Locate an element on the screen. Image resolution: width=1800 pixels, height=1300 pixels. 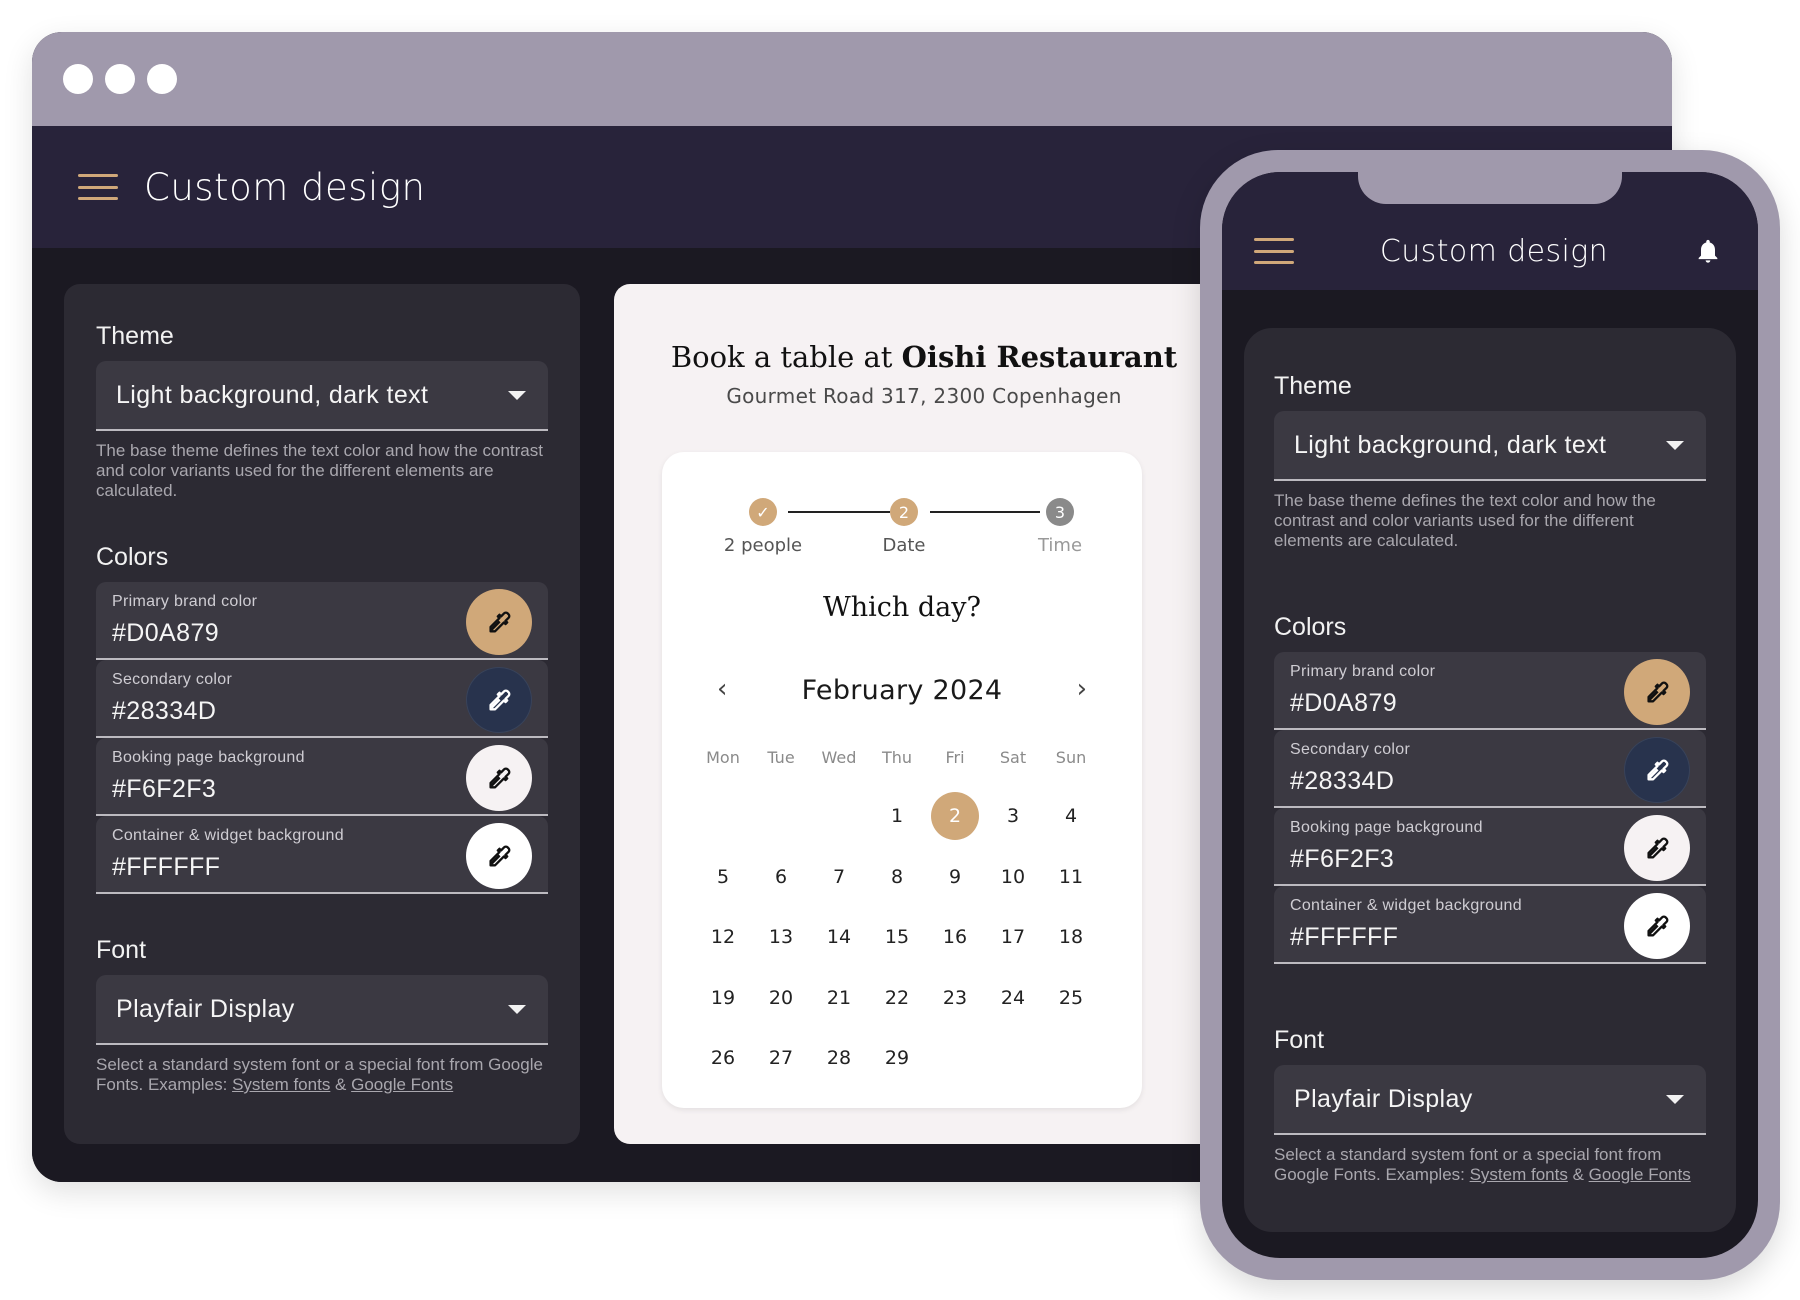
step-time: 3 Time is located at coordinates (1060, 527).